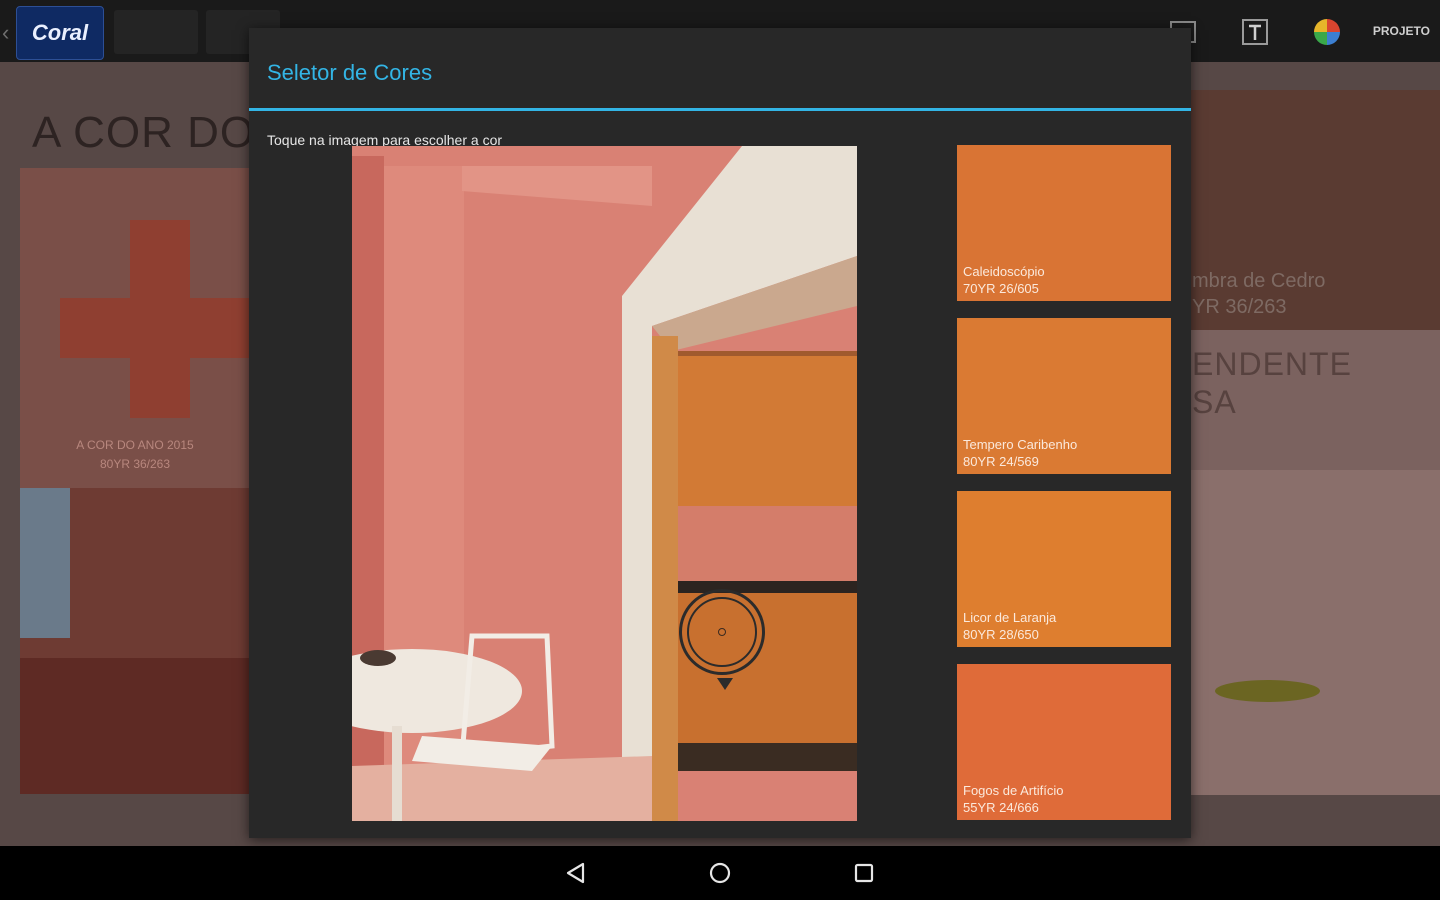  I want to click on background-text-line: ENDENTE, so click(1272, 364).